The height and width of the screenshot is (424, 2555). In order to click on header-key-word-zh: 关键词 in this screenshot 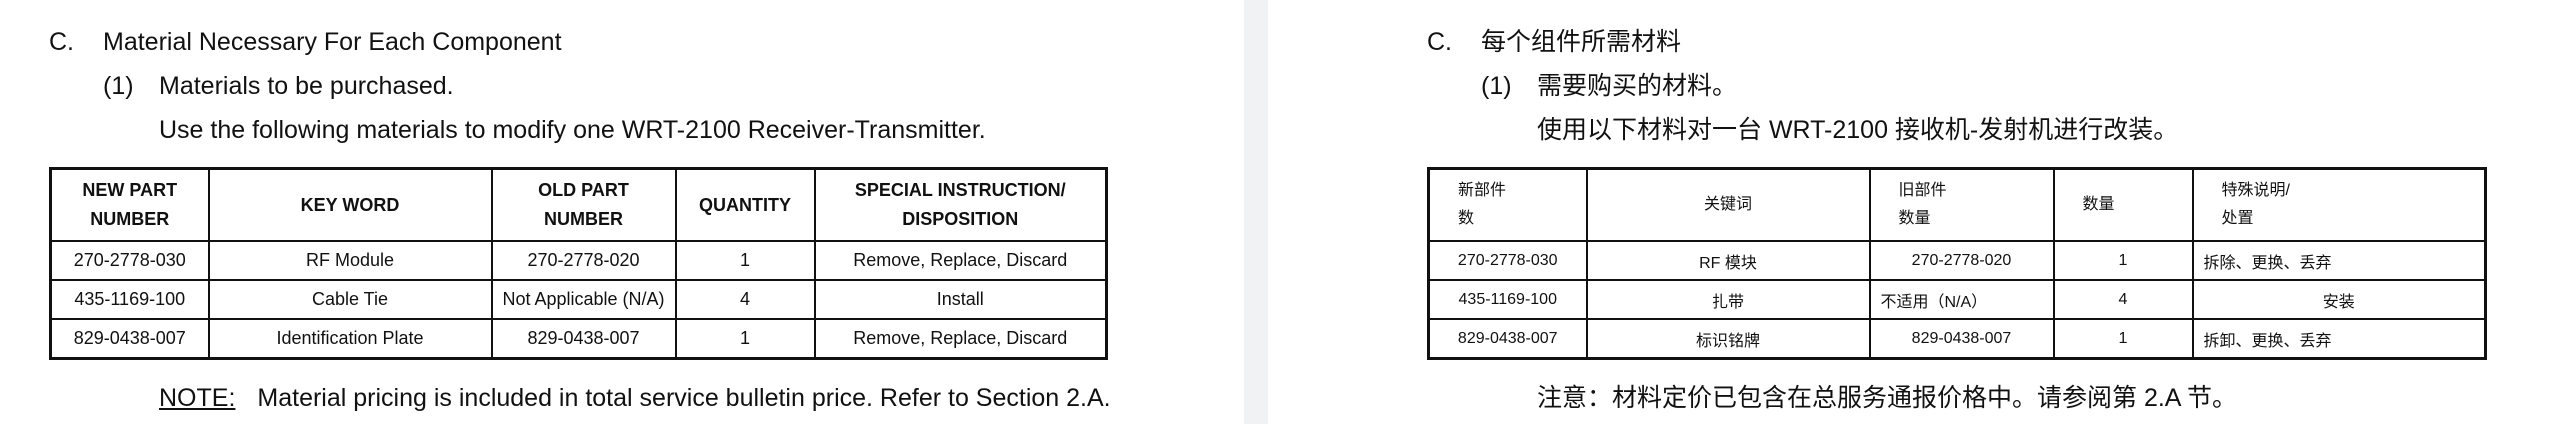, I will do `click(1728, 204)`.